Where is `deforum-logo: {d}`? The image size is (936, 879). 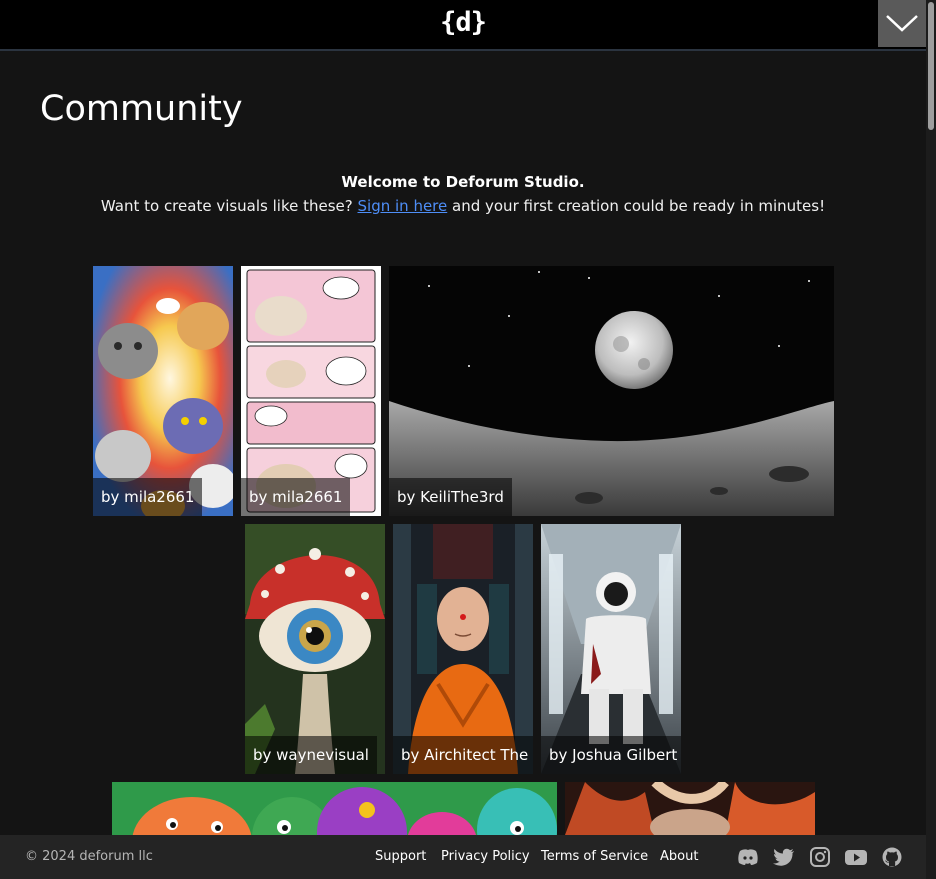 deforum-logo: {d} is located at coordinates (463, 22).